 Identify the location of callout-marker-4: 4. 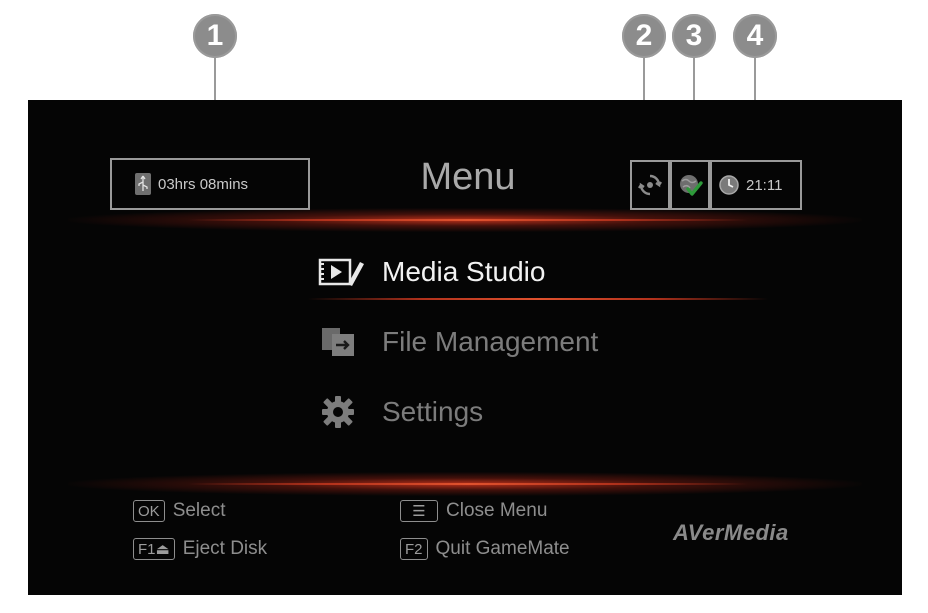
(755, 36).